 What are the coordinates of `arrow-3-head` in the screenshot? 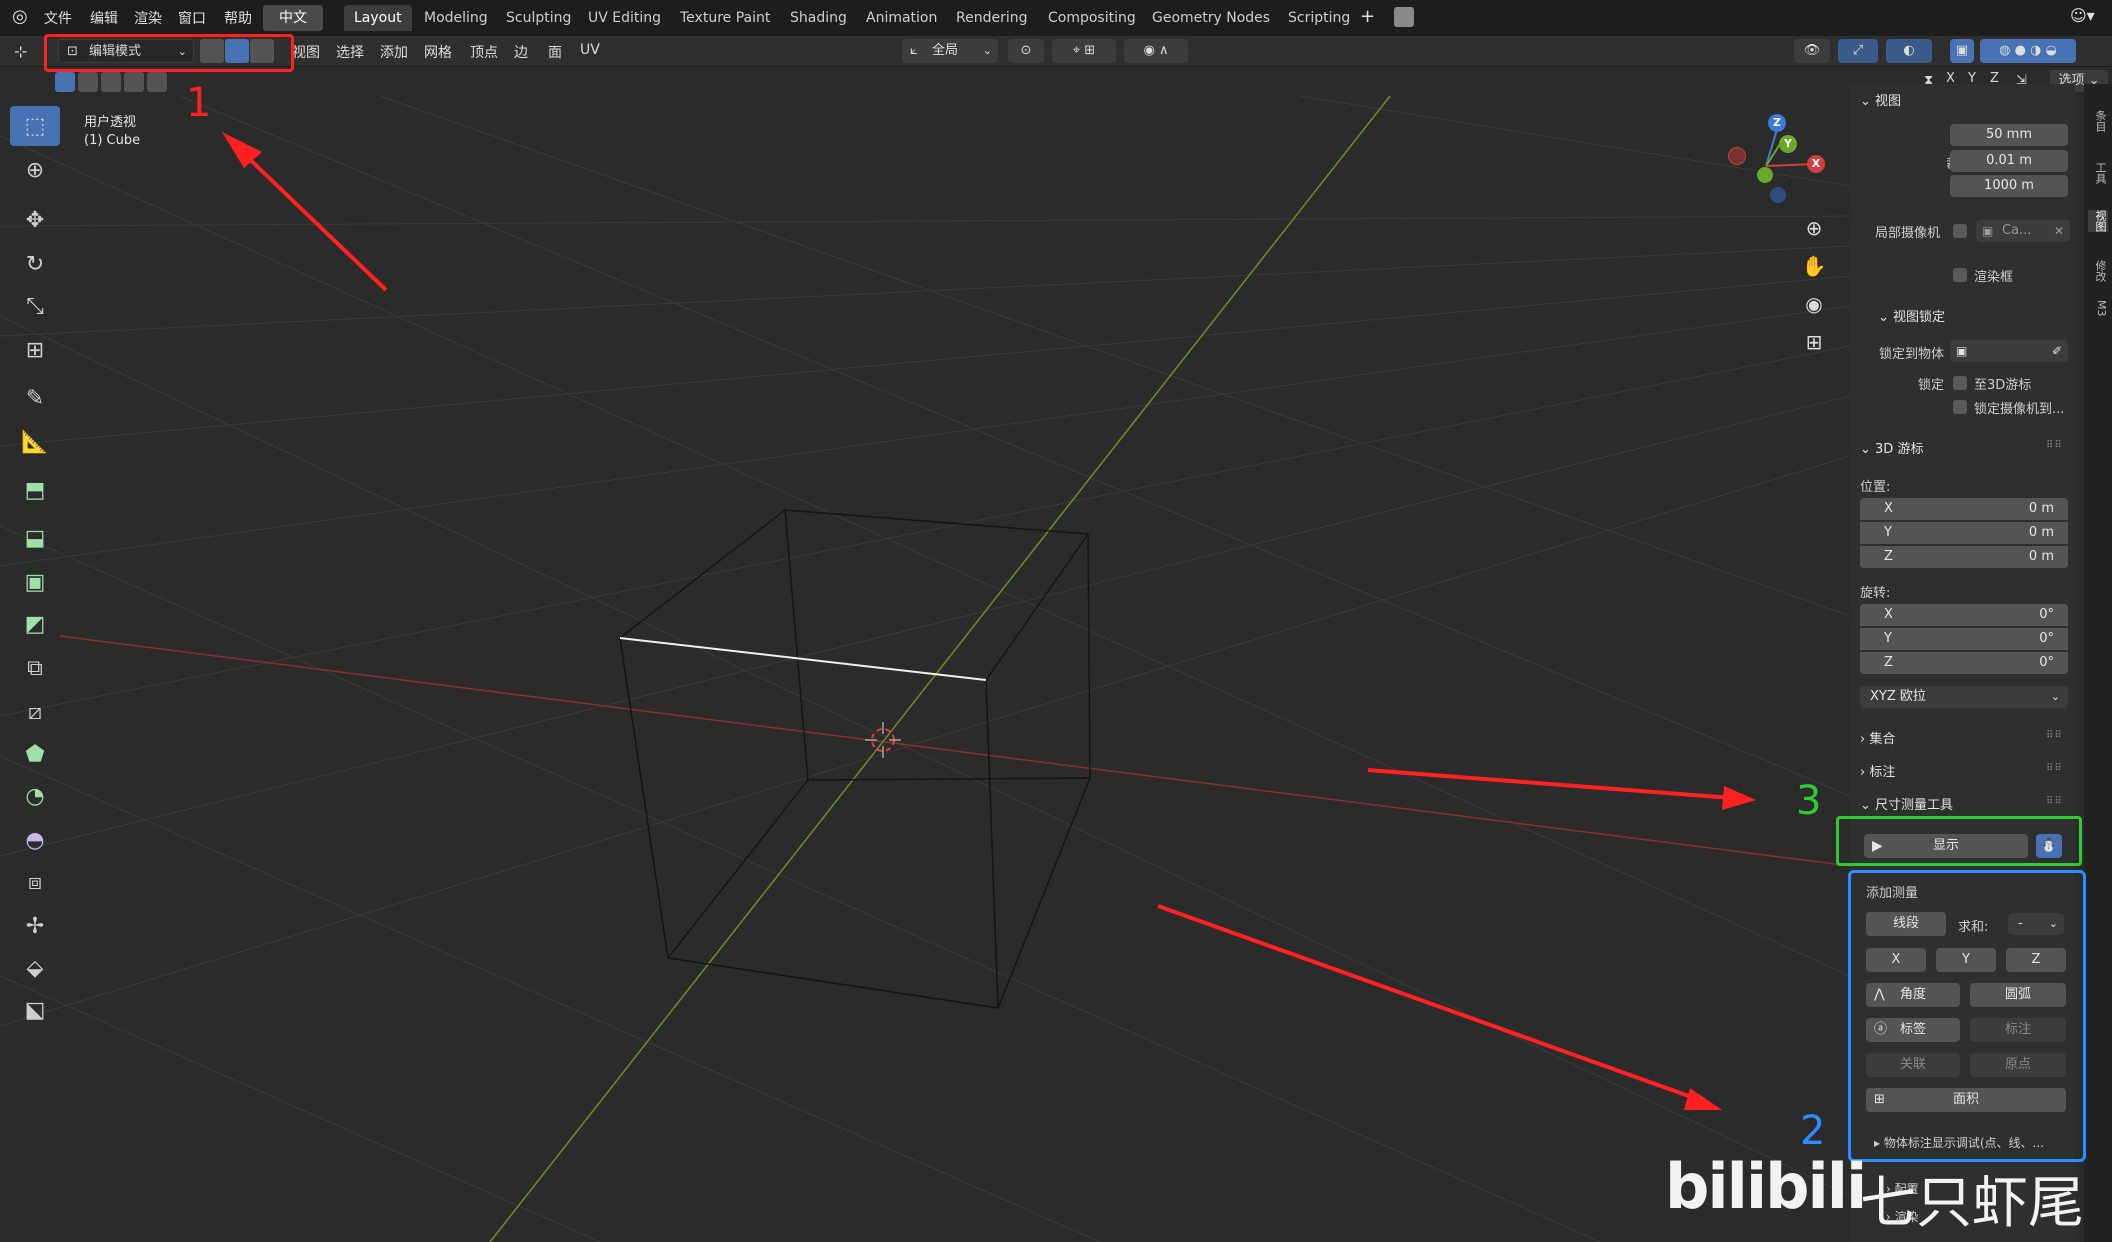 It's located at (1739, 798).